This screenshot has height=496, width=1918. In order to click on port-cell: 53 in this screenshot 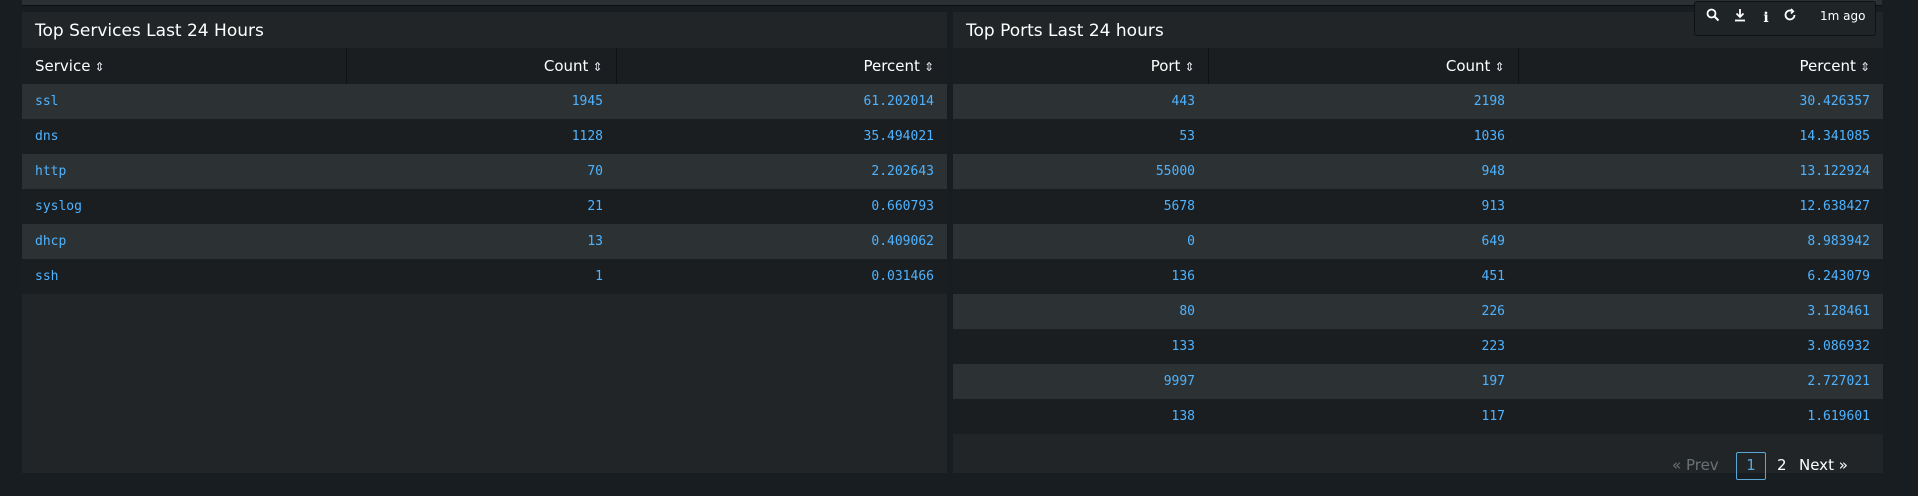, I will do `click(1080, 136)`.